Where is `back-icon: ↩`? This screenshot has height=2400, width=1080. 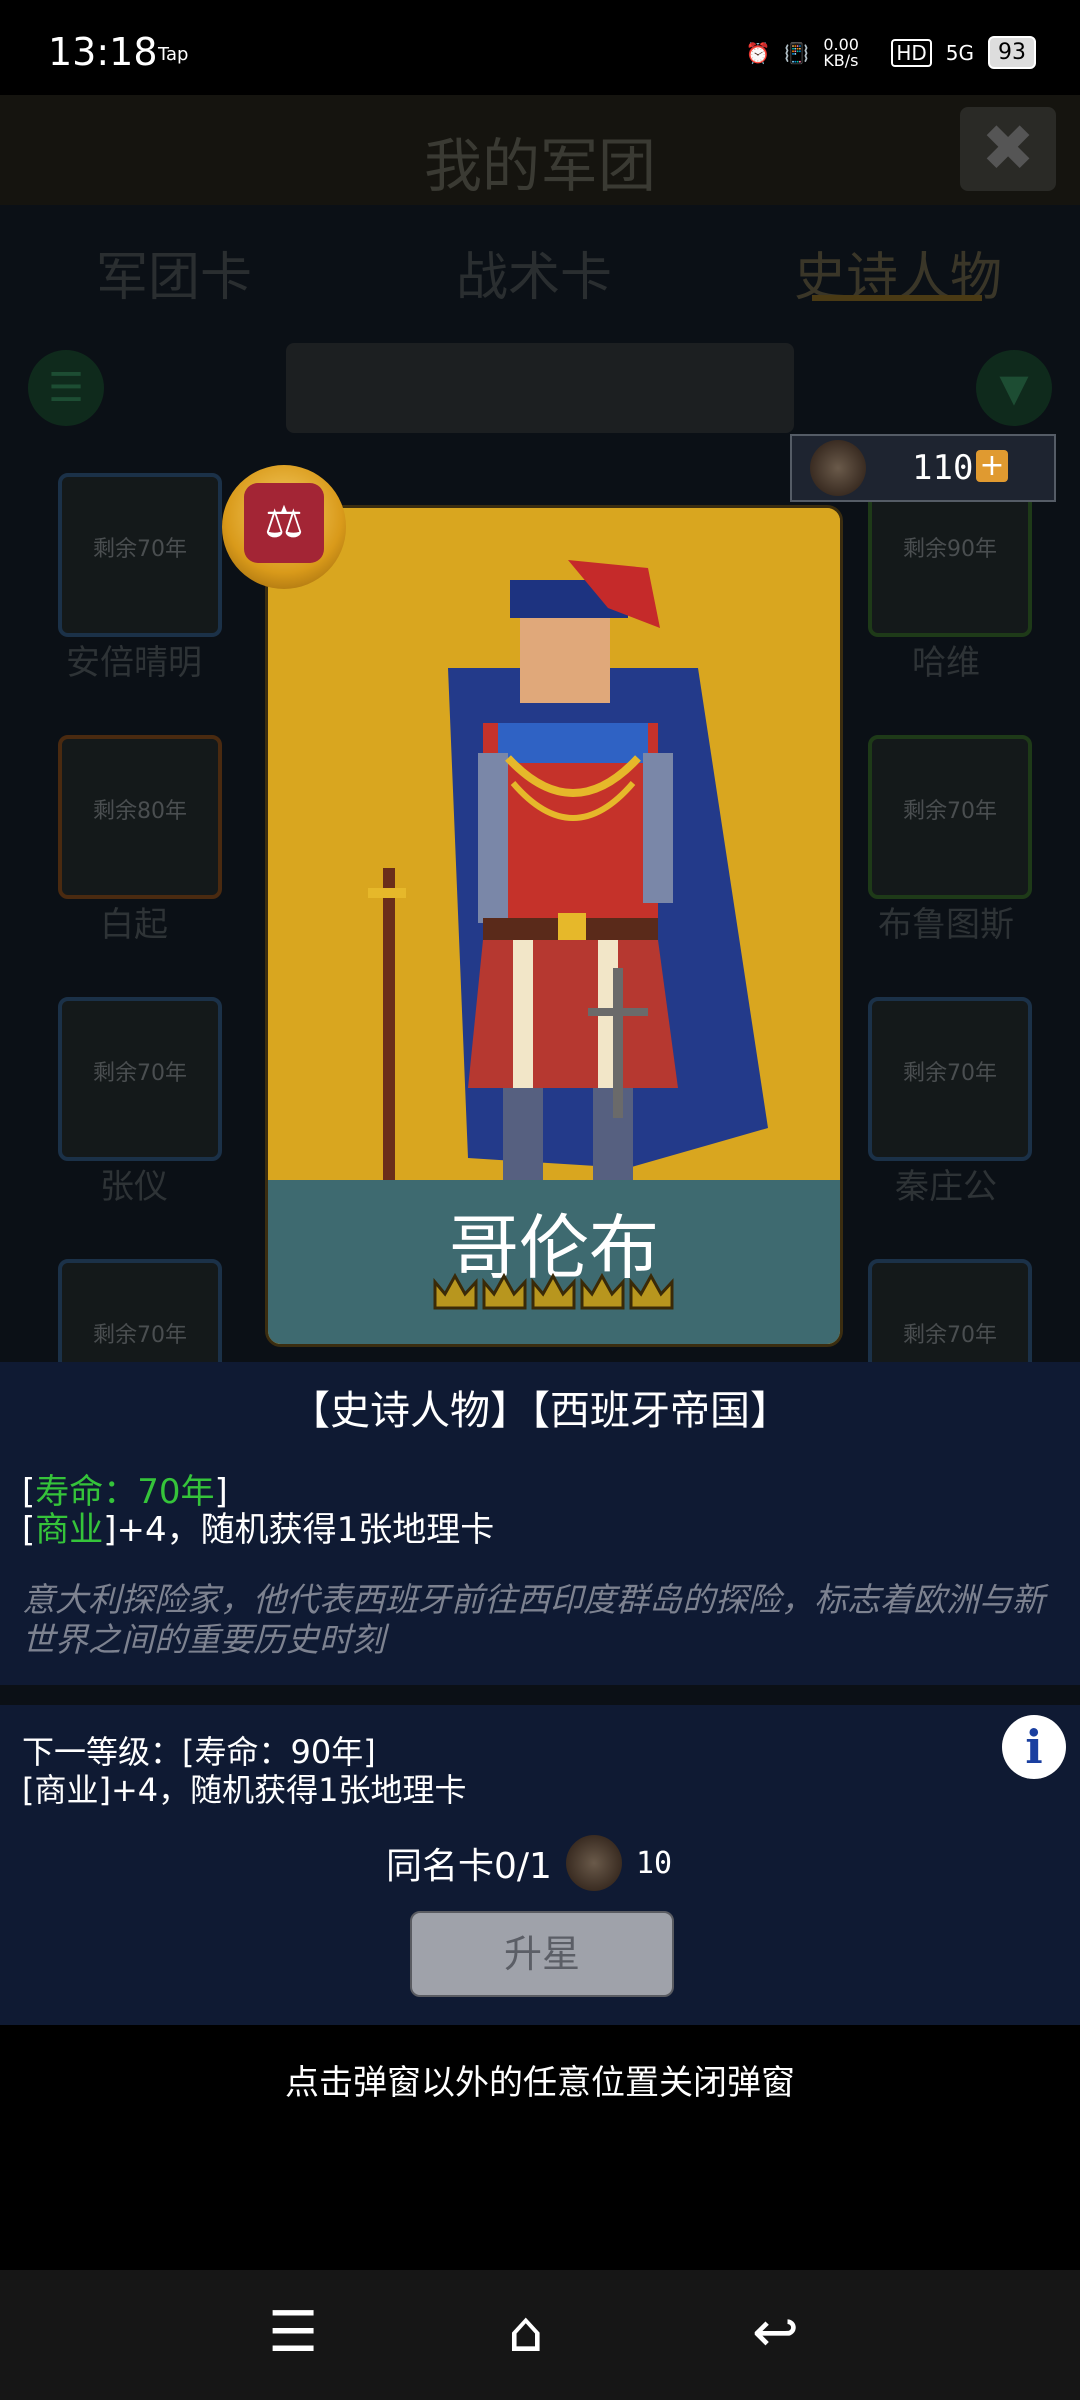 back-icon: ↩ is located at coordinates (775, 2332).